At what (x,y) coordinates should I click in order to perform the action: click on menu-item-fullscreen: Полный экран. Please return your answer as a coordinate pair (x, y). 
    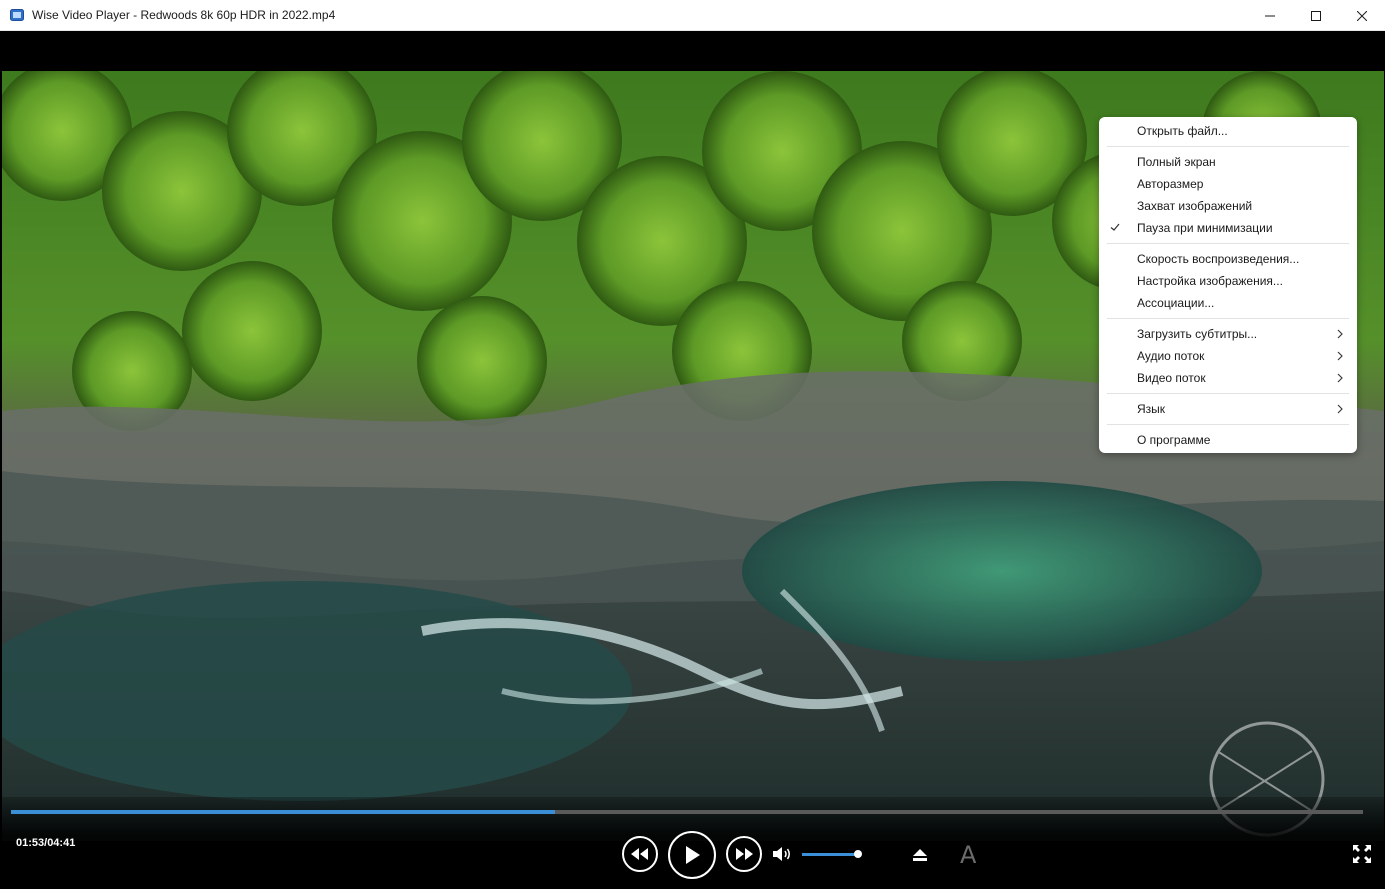
    Looking at the image, I should click on (1228, 162).